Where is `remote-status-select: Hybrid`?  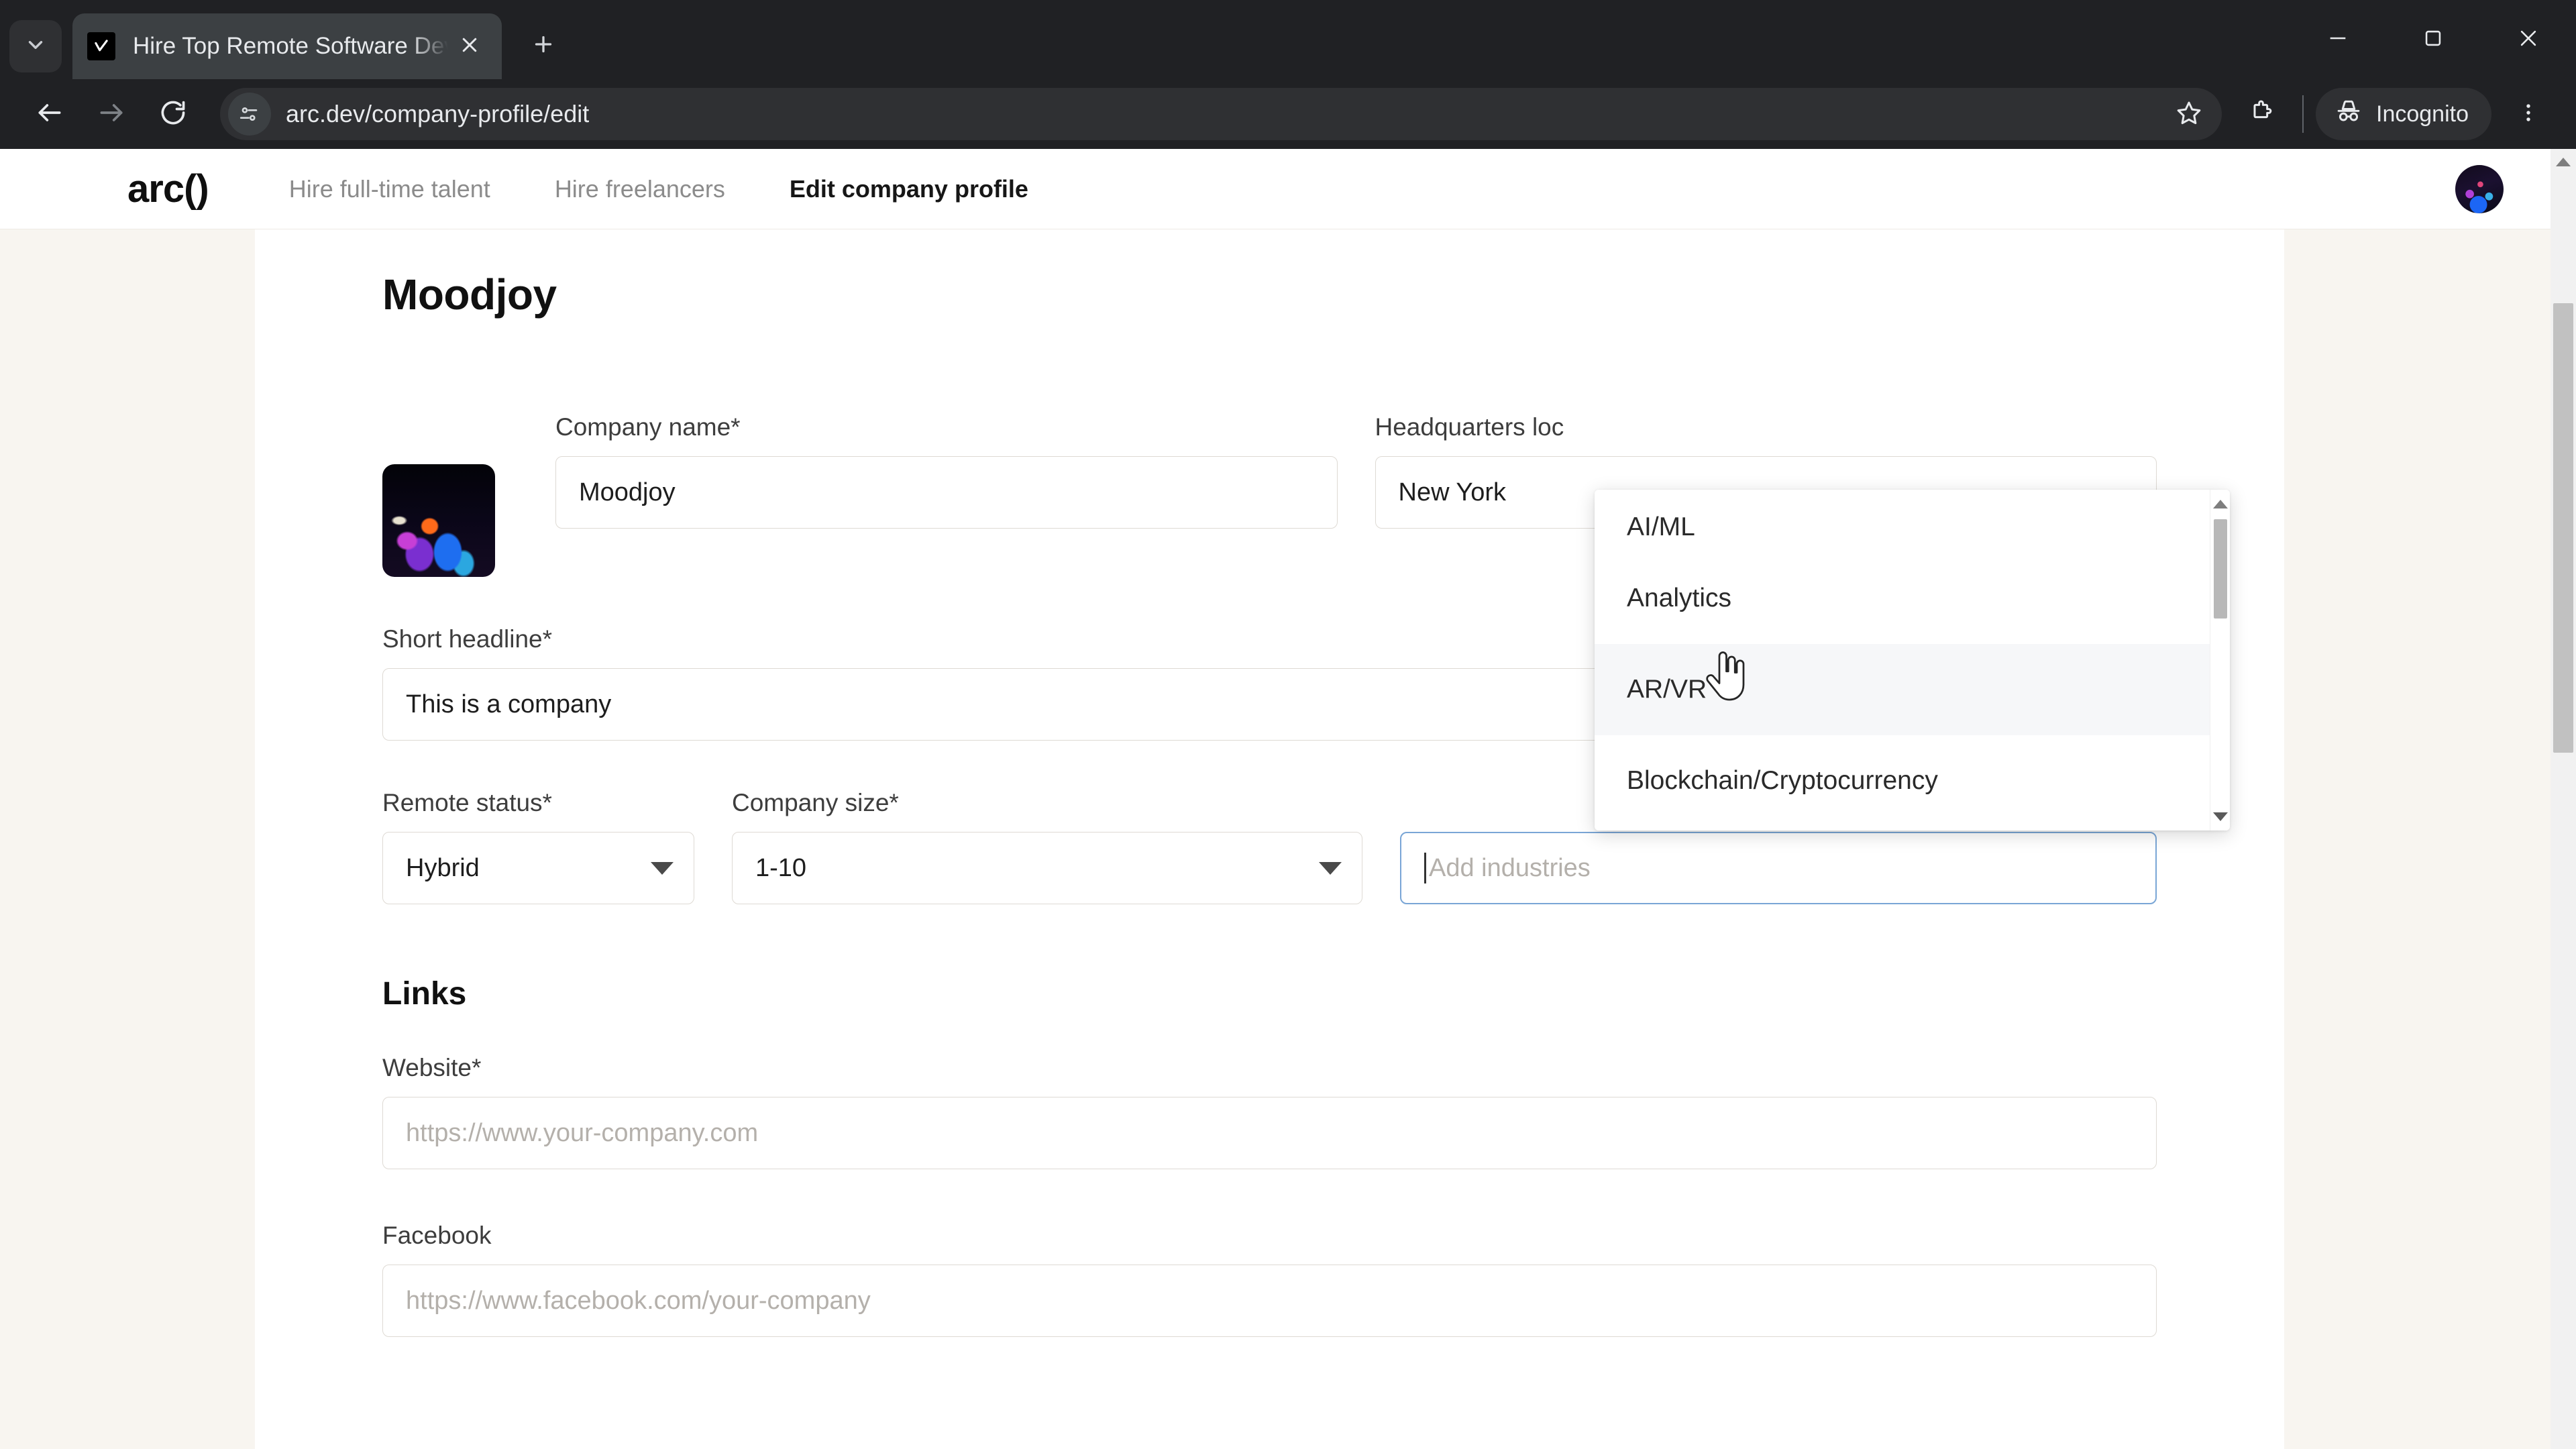
remote-status-select: Hybrid is located at coordinates (538, 868).